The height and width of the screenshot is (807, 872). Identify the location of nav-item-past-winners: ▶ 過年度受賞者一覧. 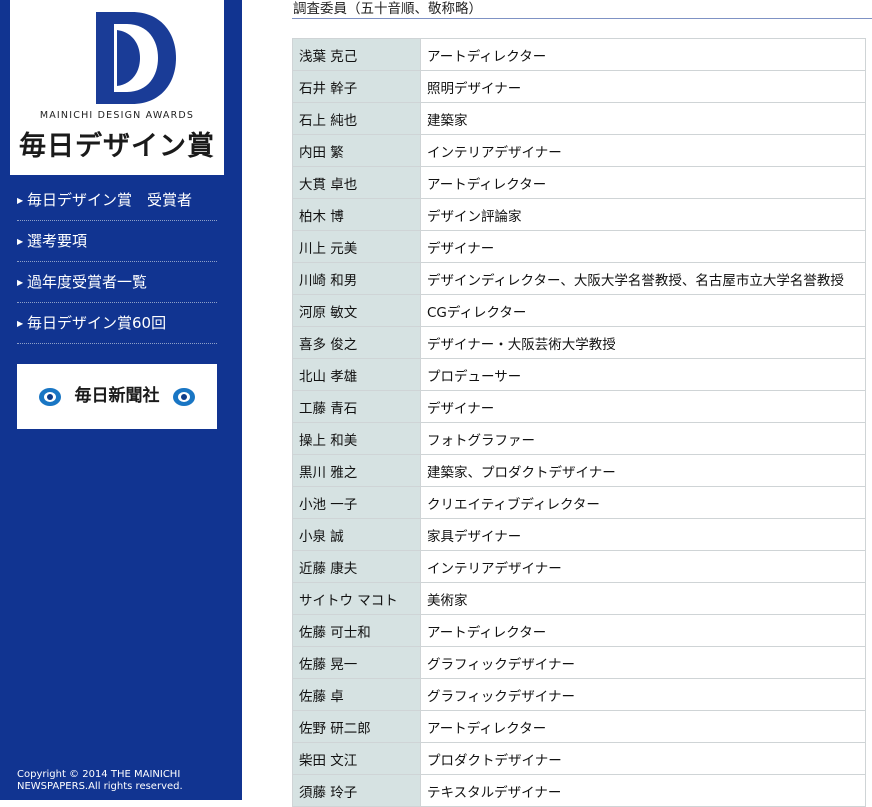
(117, 282).